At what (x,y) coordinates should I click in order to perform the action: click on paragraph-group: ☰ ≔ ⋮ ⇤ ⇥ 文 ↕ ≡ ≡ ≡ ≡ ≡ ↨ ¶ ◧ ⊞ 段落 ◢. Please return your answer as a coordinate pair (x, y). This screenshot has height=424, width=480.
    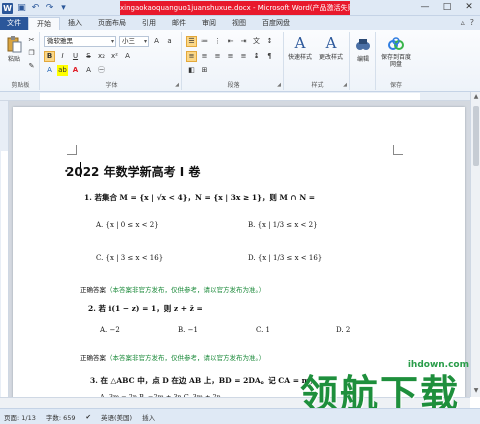
    Looking at the image, I should click on (234, 61).